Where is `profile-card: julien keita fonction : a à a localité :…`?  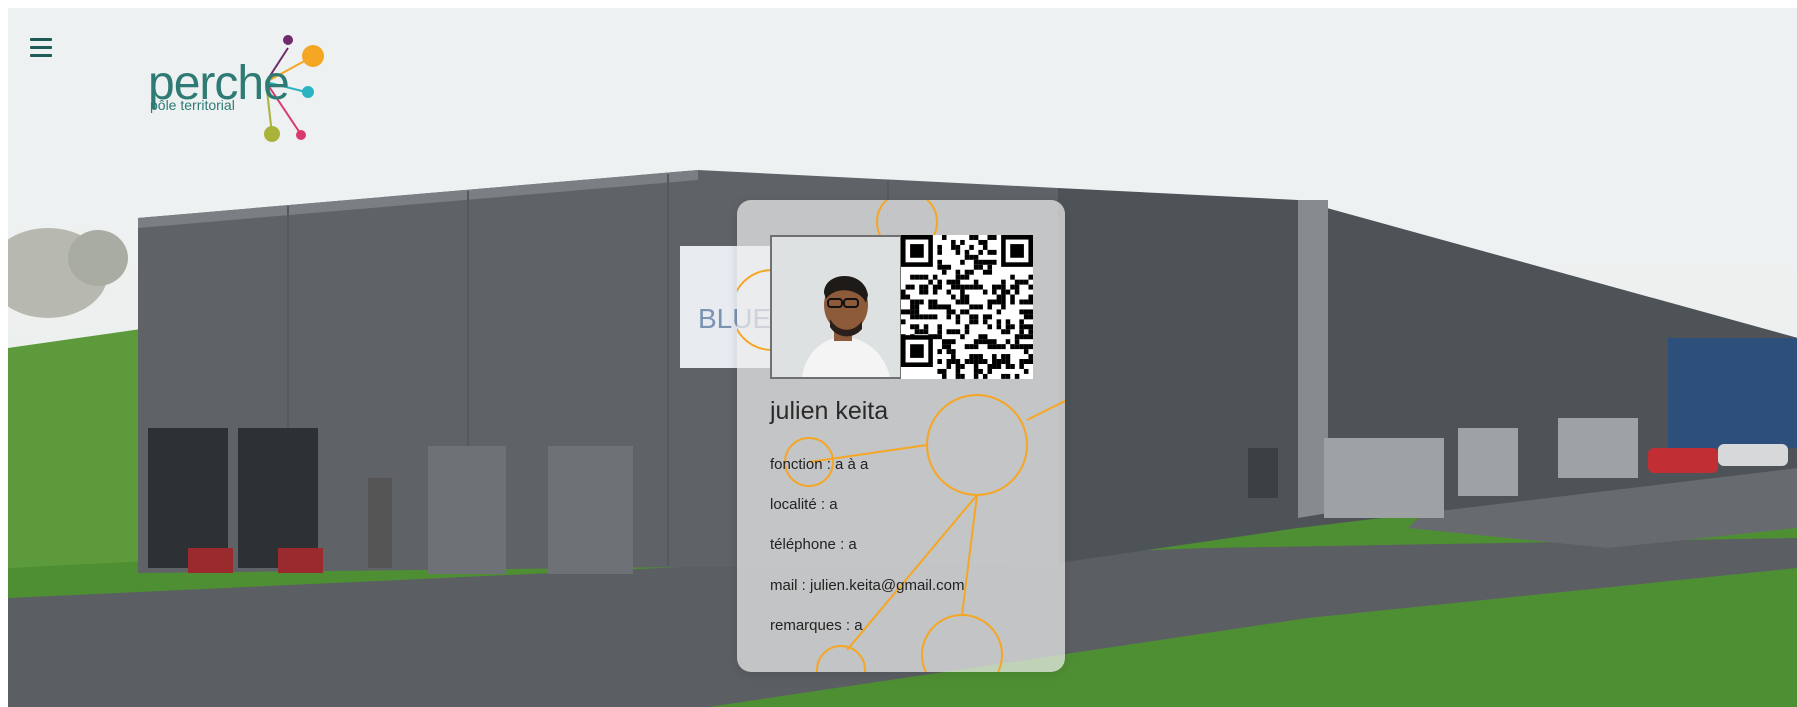 profile-card: julien keita fonction : a à a localité :… is located at coordinates (901, 436).